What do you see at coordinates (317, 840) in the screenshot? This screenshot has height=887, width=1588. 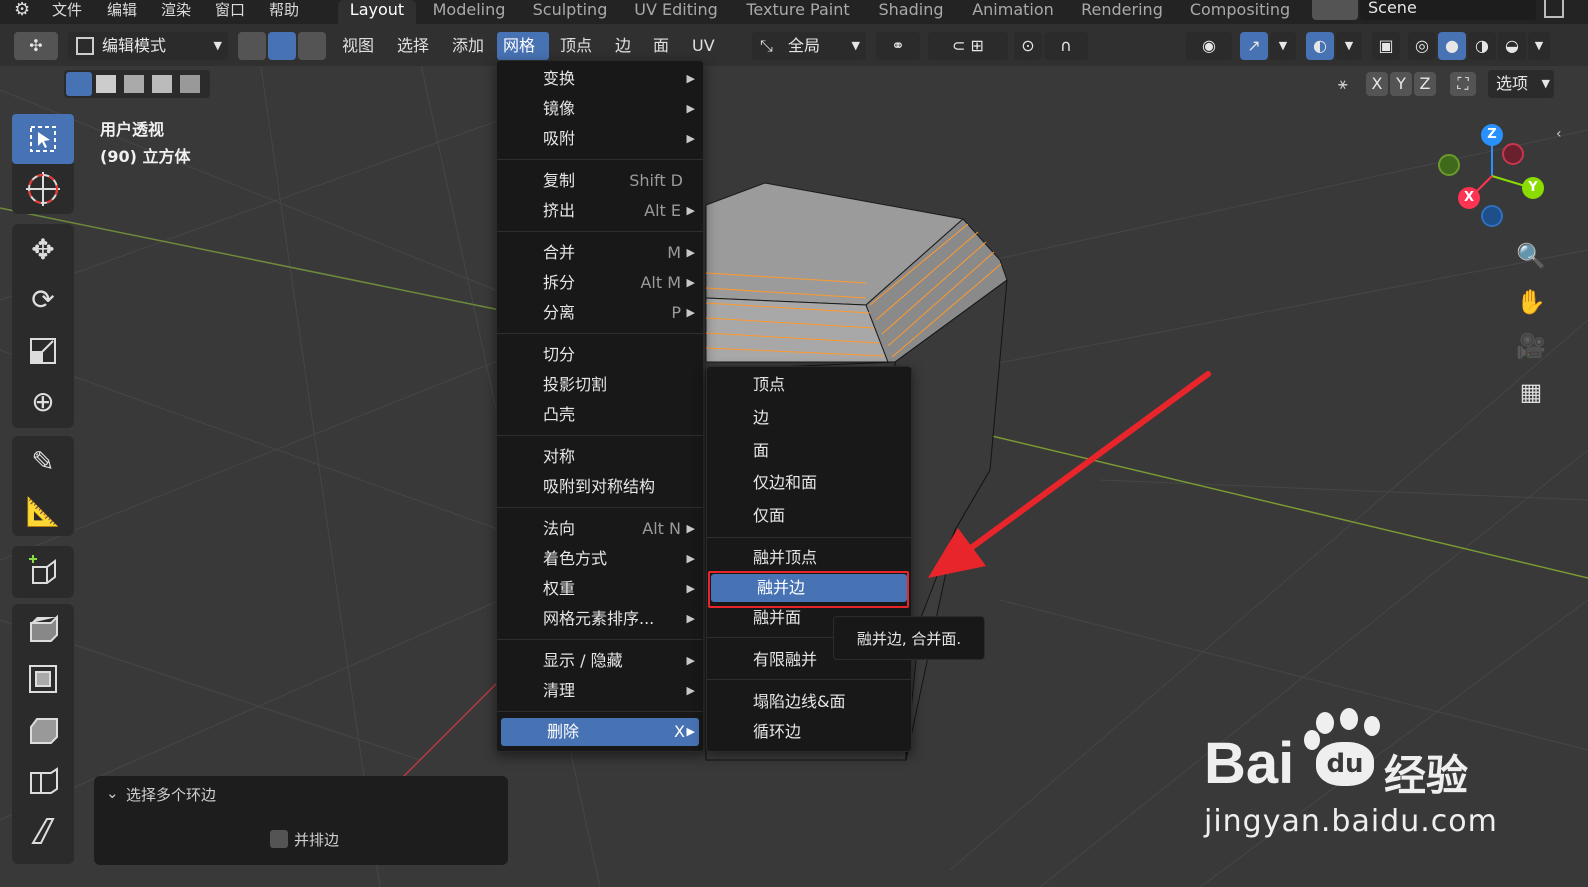 I see `ring-edges-label: 并排边` at bounding box center [317, 840].